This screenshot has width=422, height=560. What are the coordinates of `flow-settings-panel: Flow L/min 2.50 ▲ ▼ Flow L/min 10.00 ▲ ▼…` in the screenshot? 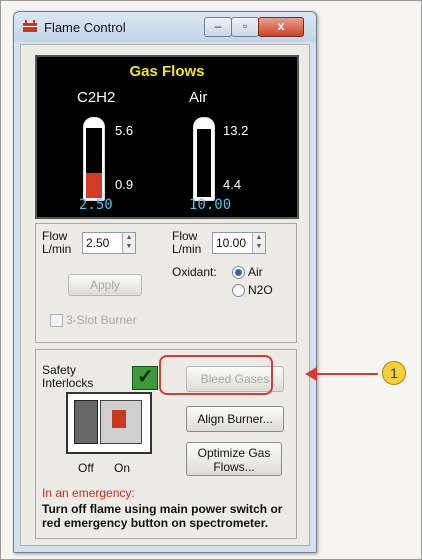 It's located at (166, 283).